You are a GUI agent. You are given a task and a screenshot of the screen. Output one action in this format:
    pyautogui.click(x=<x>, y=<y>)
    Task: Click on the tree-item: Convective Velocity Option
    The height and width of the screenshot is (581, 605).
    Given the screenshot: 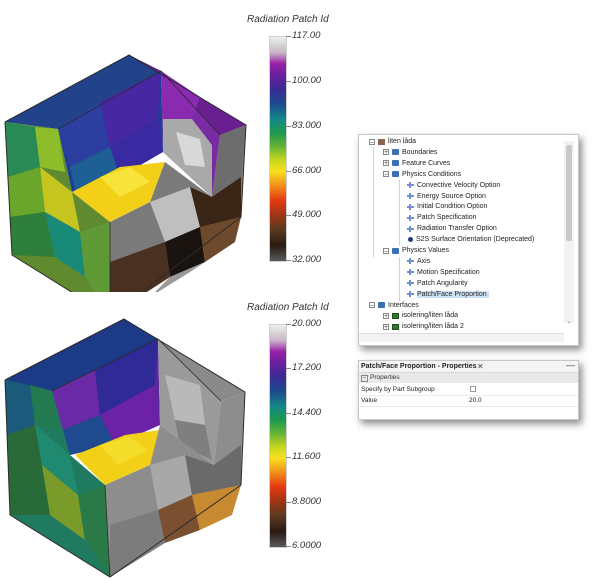 What is the action you would take?
    pyautogui.click(x=453, y=185)
    